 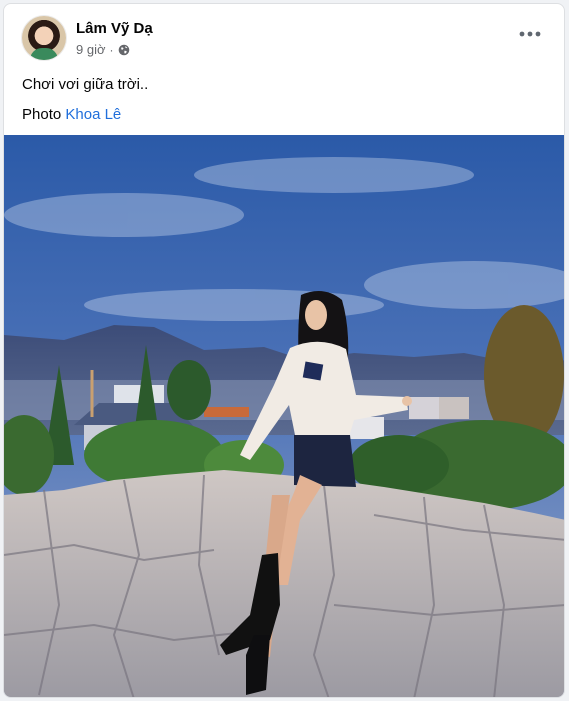 I want to click on post-header: Lâm Vỹ Dạ 9 giờ ·, so click(x=284, y=35).